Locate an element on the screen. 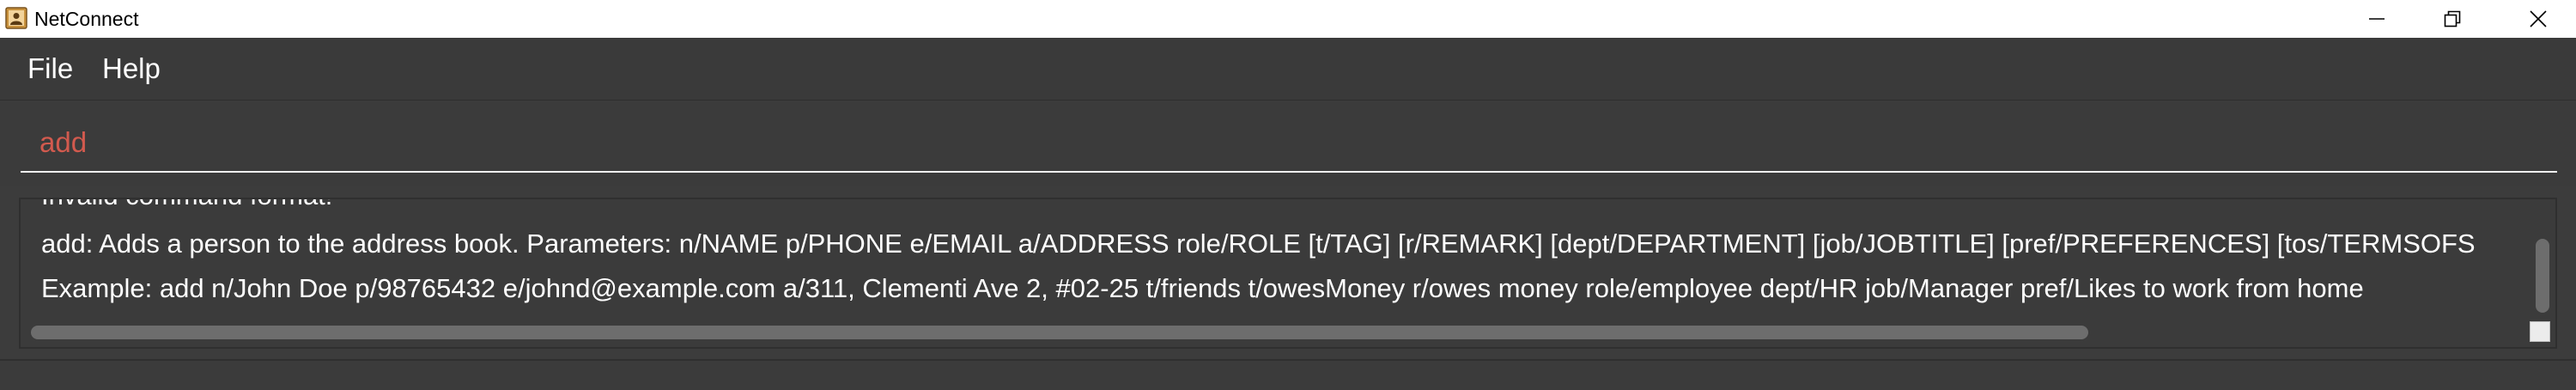 This screenshot has height=390, width=2576. close-button is located at coordinates (2538, 19).